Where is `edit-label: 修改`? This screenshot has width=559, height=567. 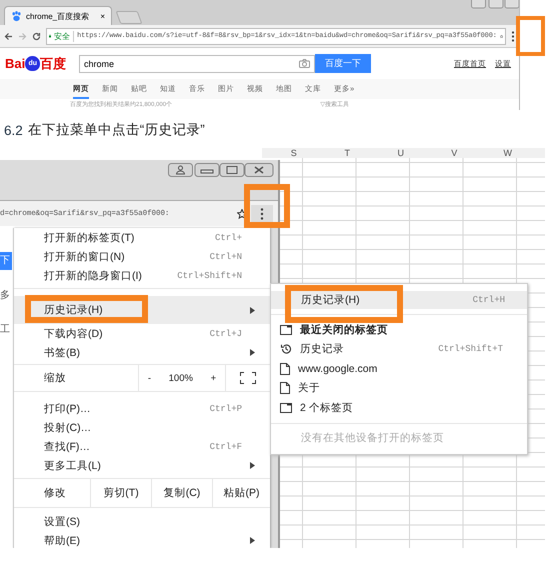
edit-label: 修改 is located at coordinates (55, 493).